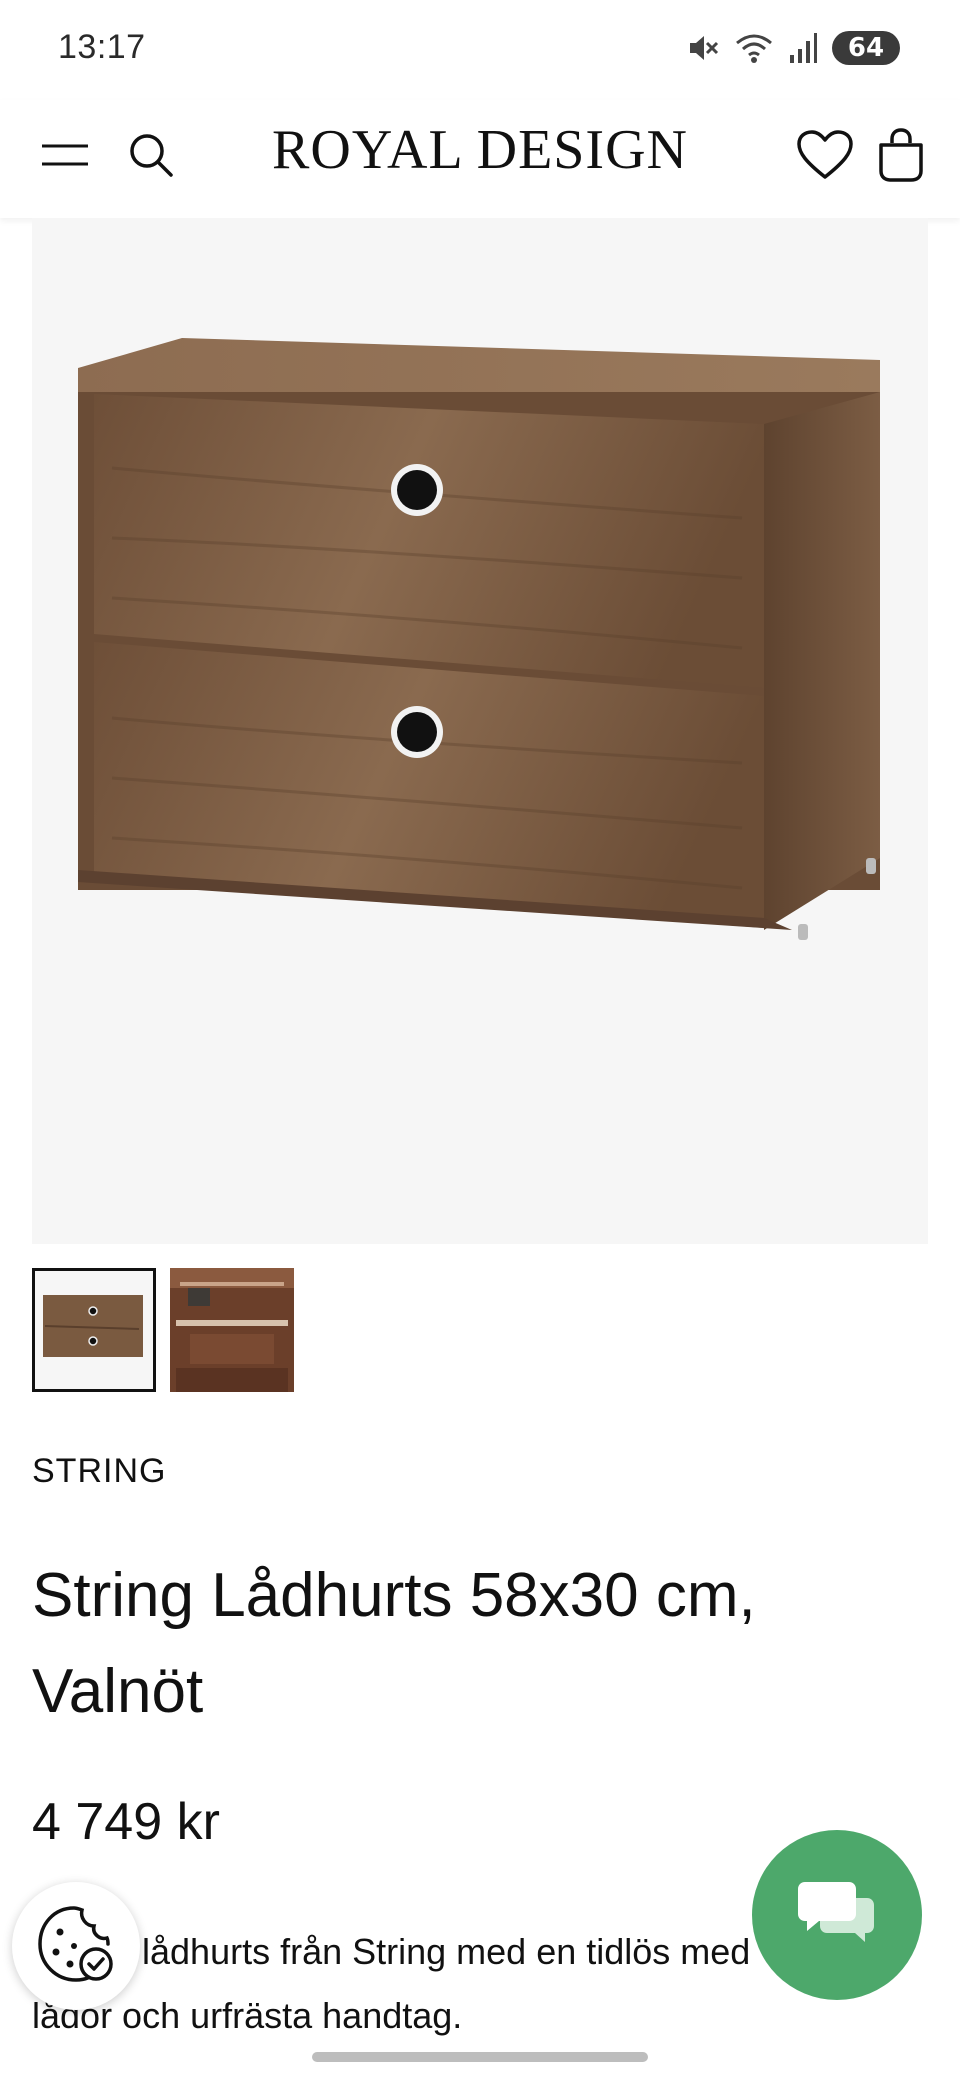 The height and width of the screenshot is (2080, 960). I want to click on product-price: 4 749 kr, so click(126, 1822).